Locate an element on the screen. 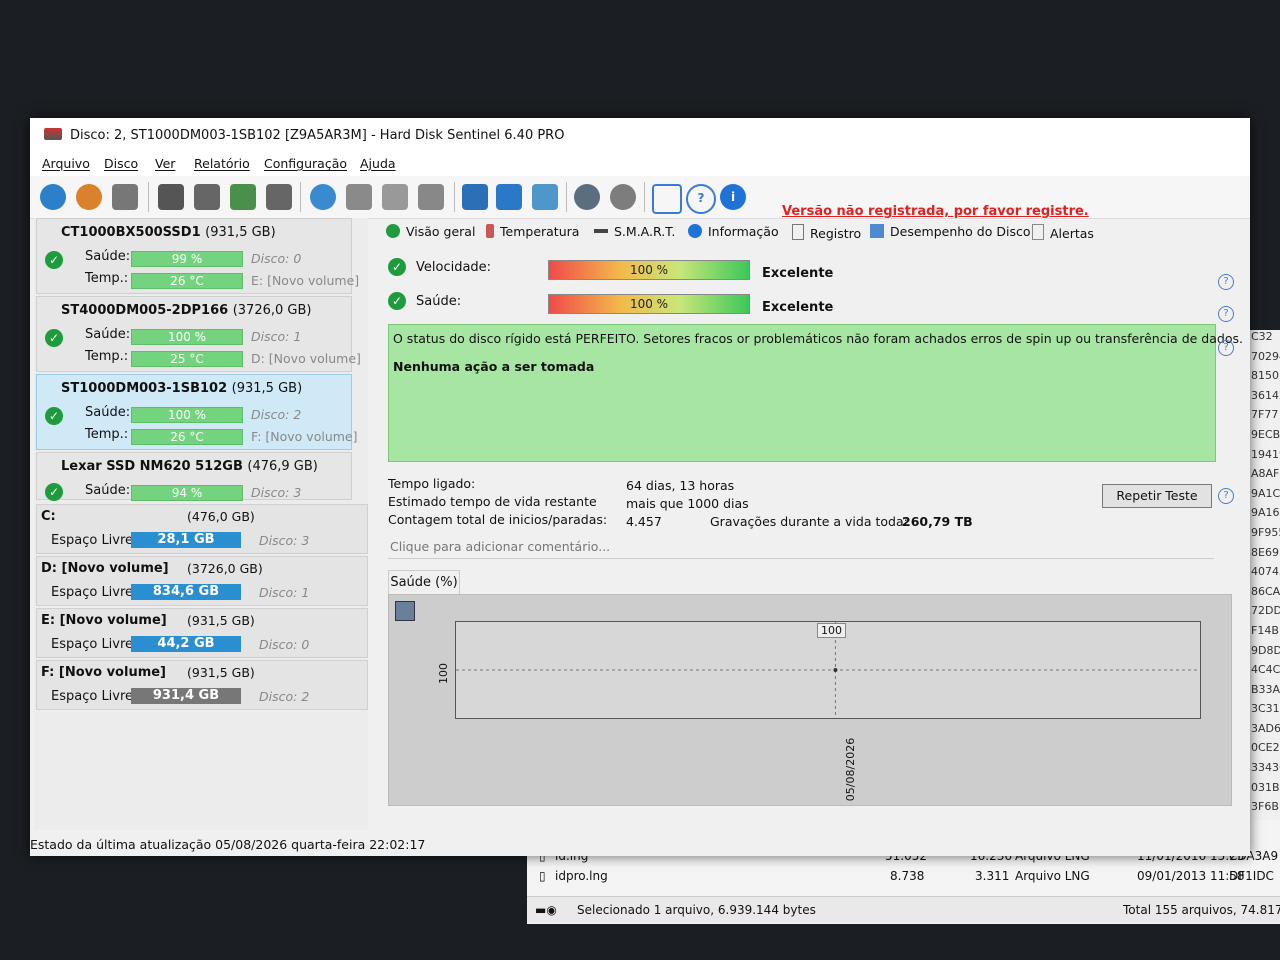  gear-icon is located at coordinates (587, 197).